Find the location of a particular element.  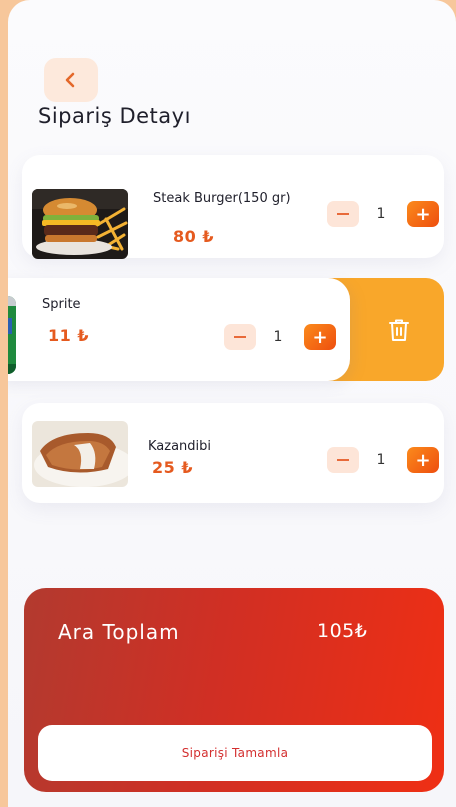

cart-item: Kazandibi 25 ₺ 1 + is located at coordinates (233, 453).